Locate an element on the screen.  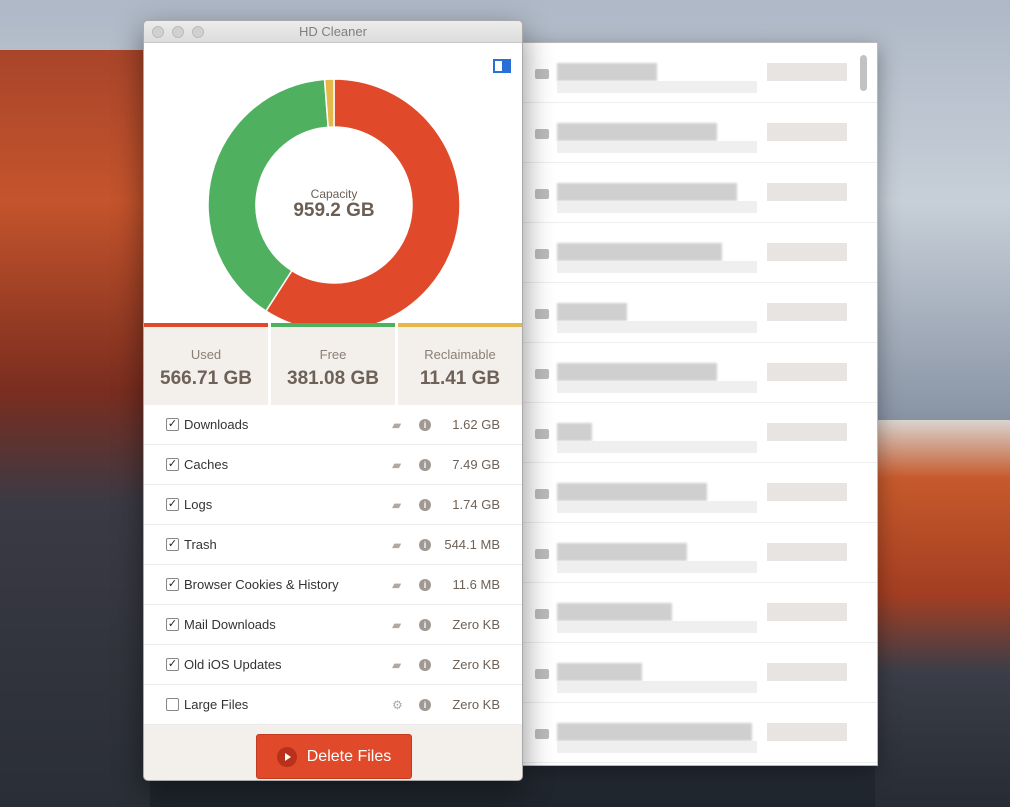
toggle-sidebar-icon is located at coordinates (502, 66).